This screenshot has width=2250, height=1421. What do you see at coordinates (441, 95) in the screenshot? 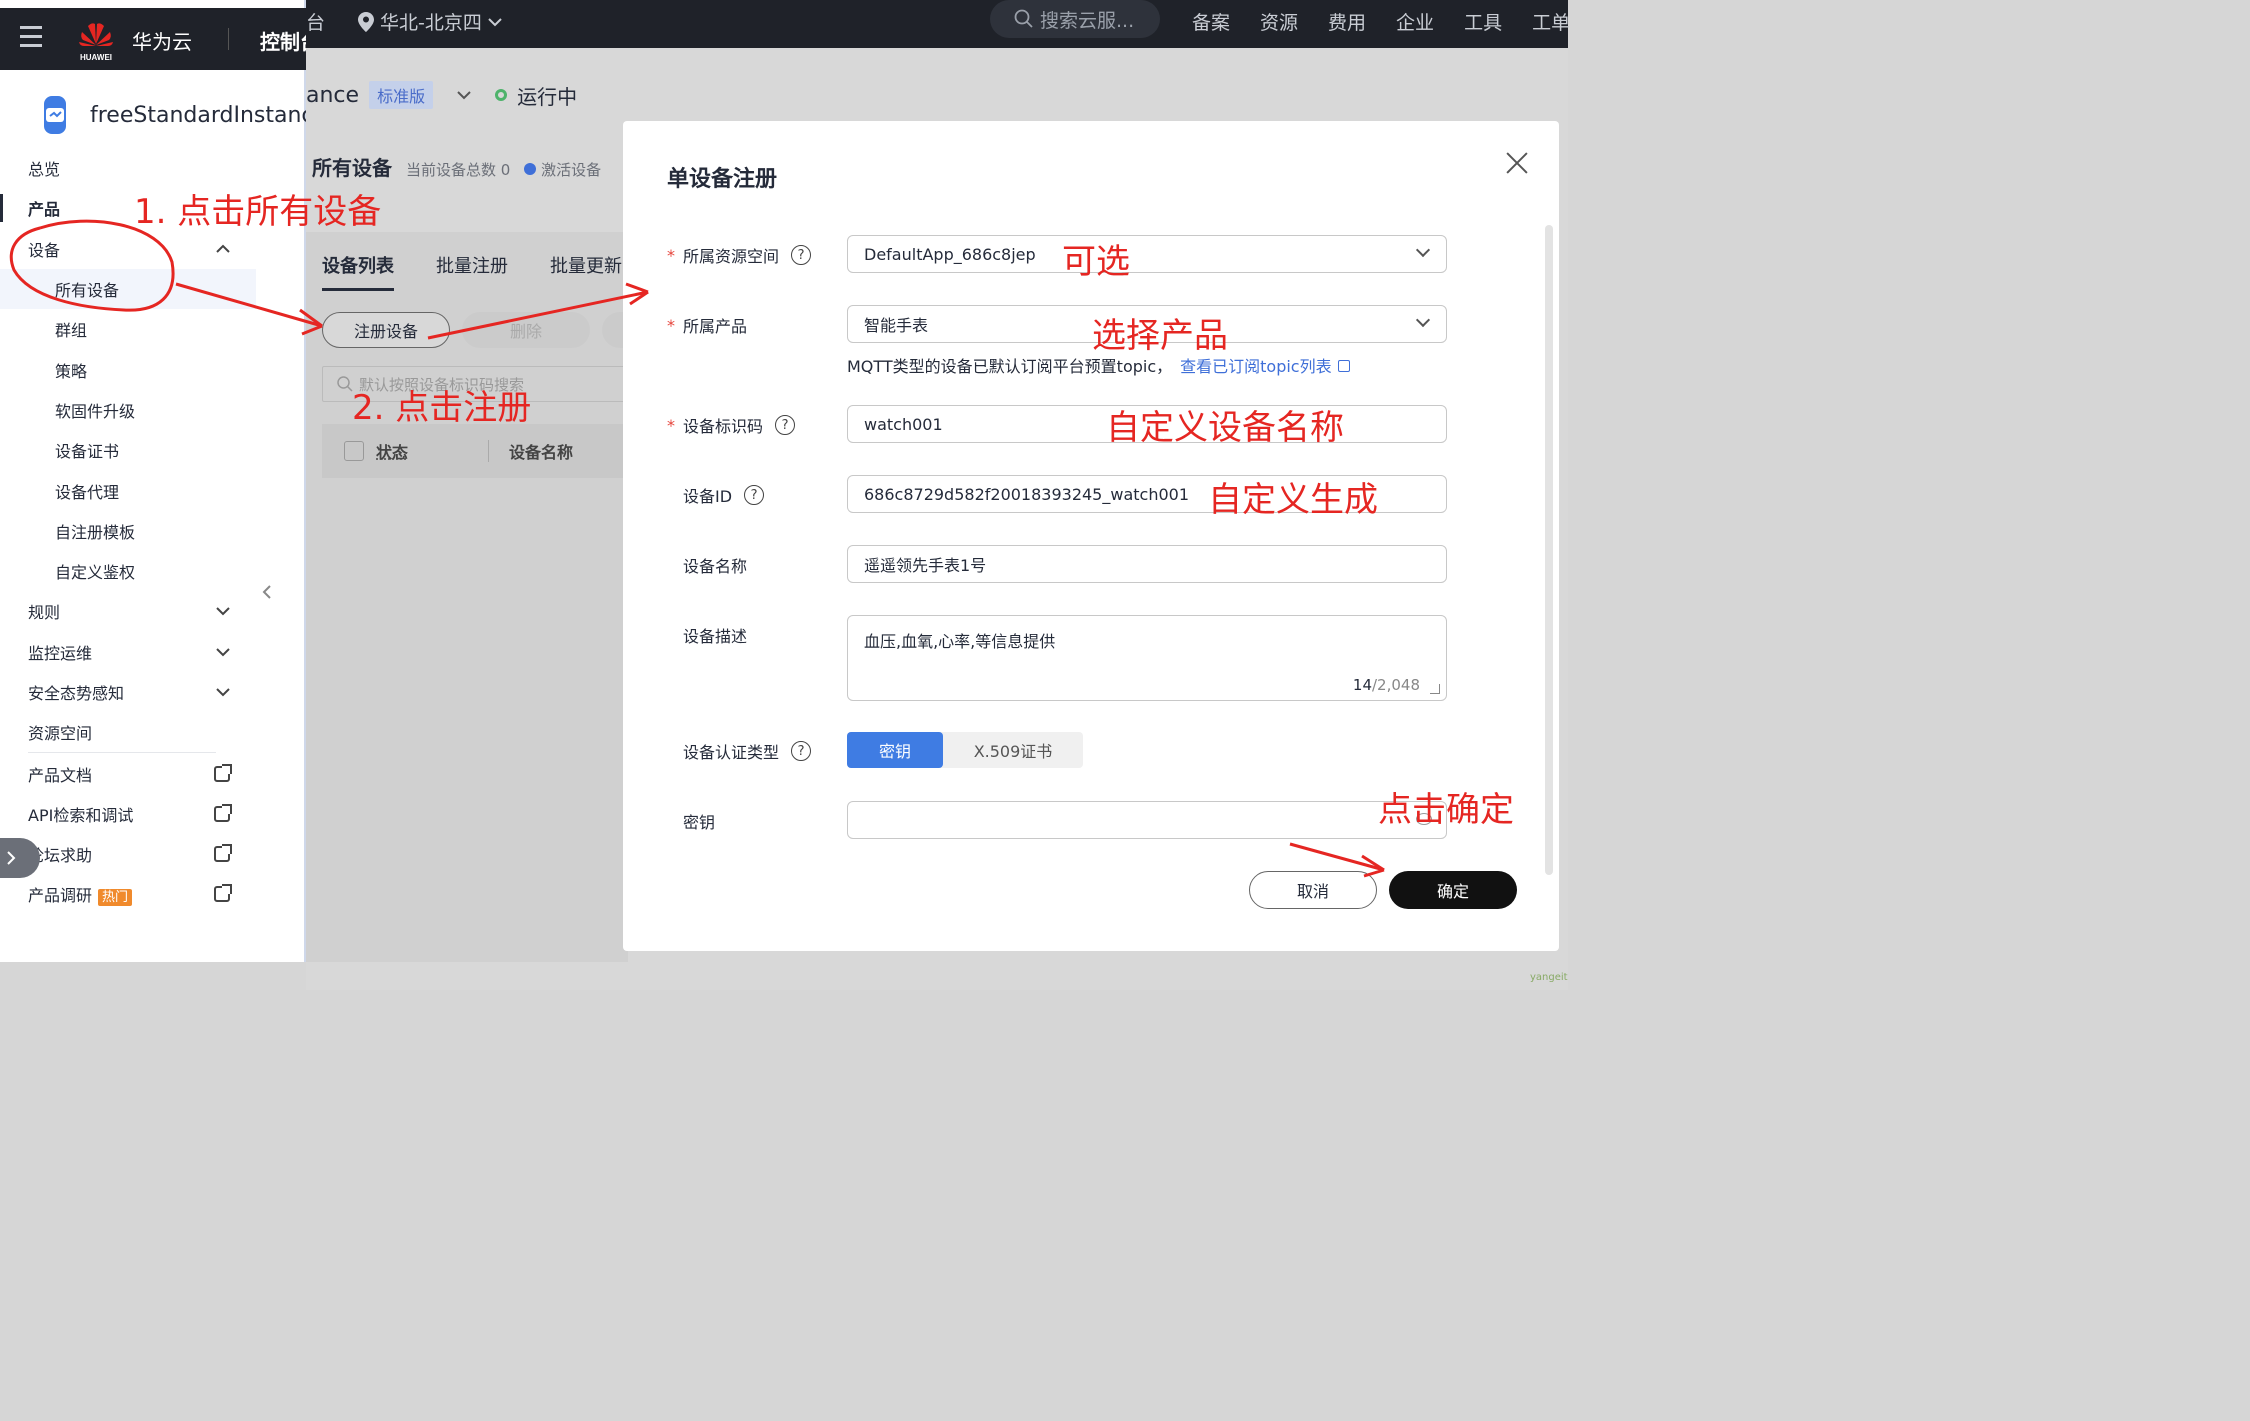
I see `instance-header: ance 标准版 运行中` at bounding box center [441, 95].